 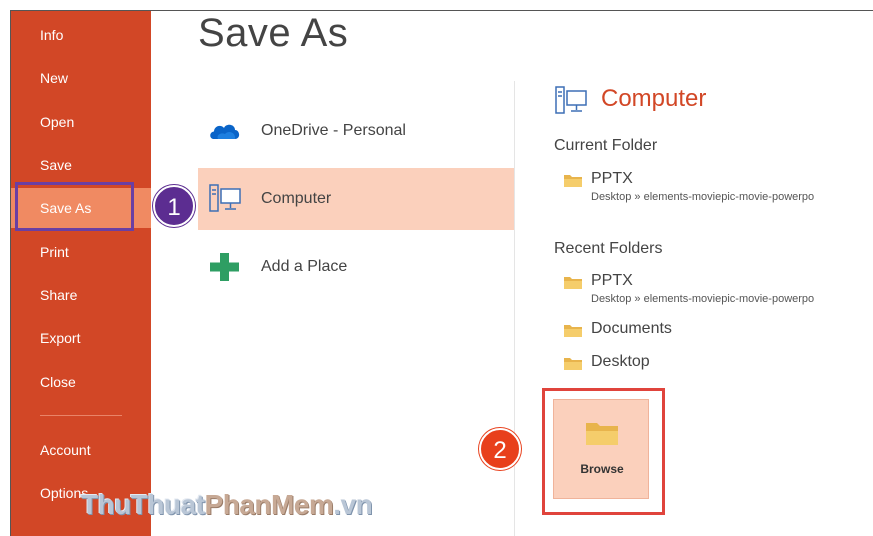 What do you see at coordinates (514, 308) in the screenshot?
I see `panel-separator` at bounding box center [514, 308].